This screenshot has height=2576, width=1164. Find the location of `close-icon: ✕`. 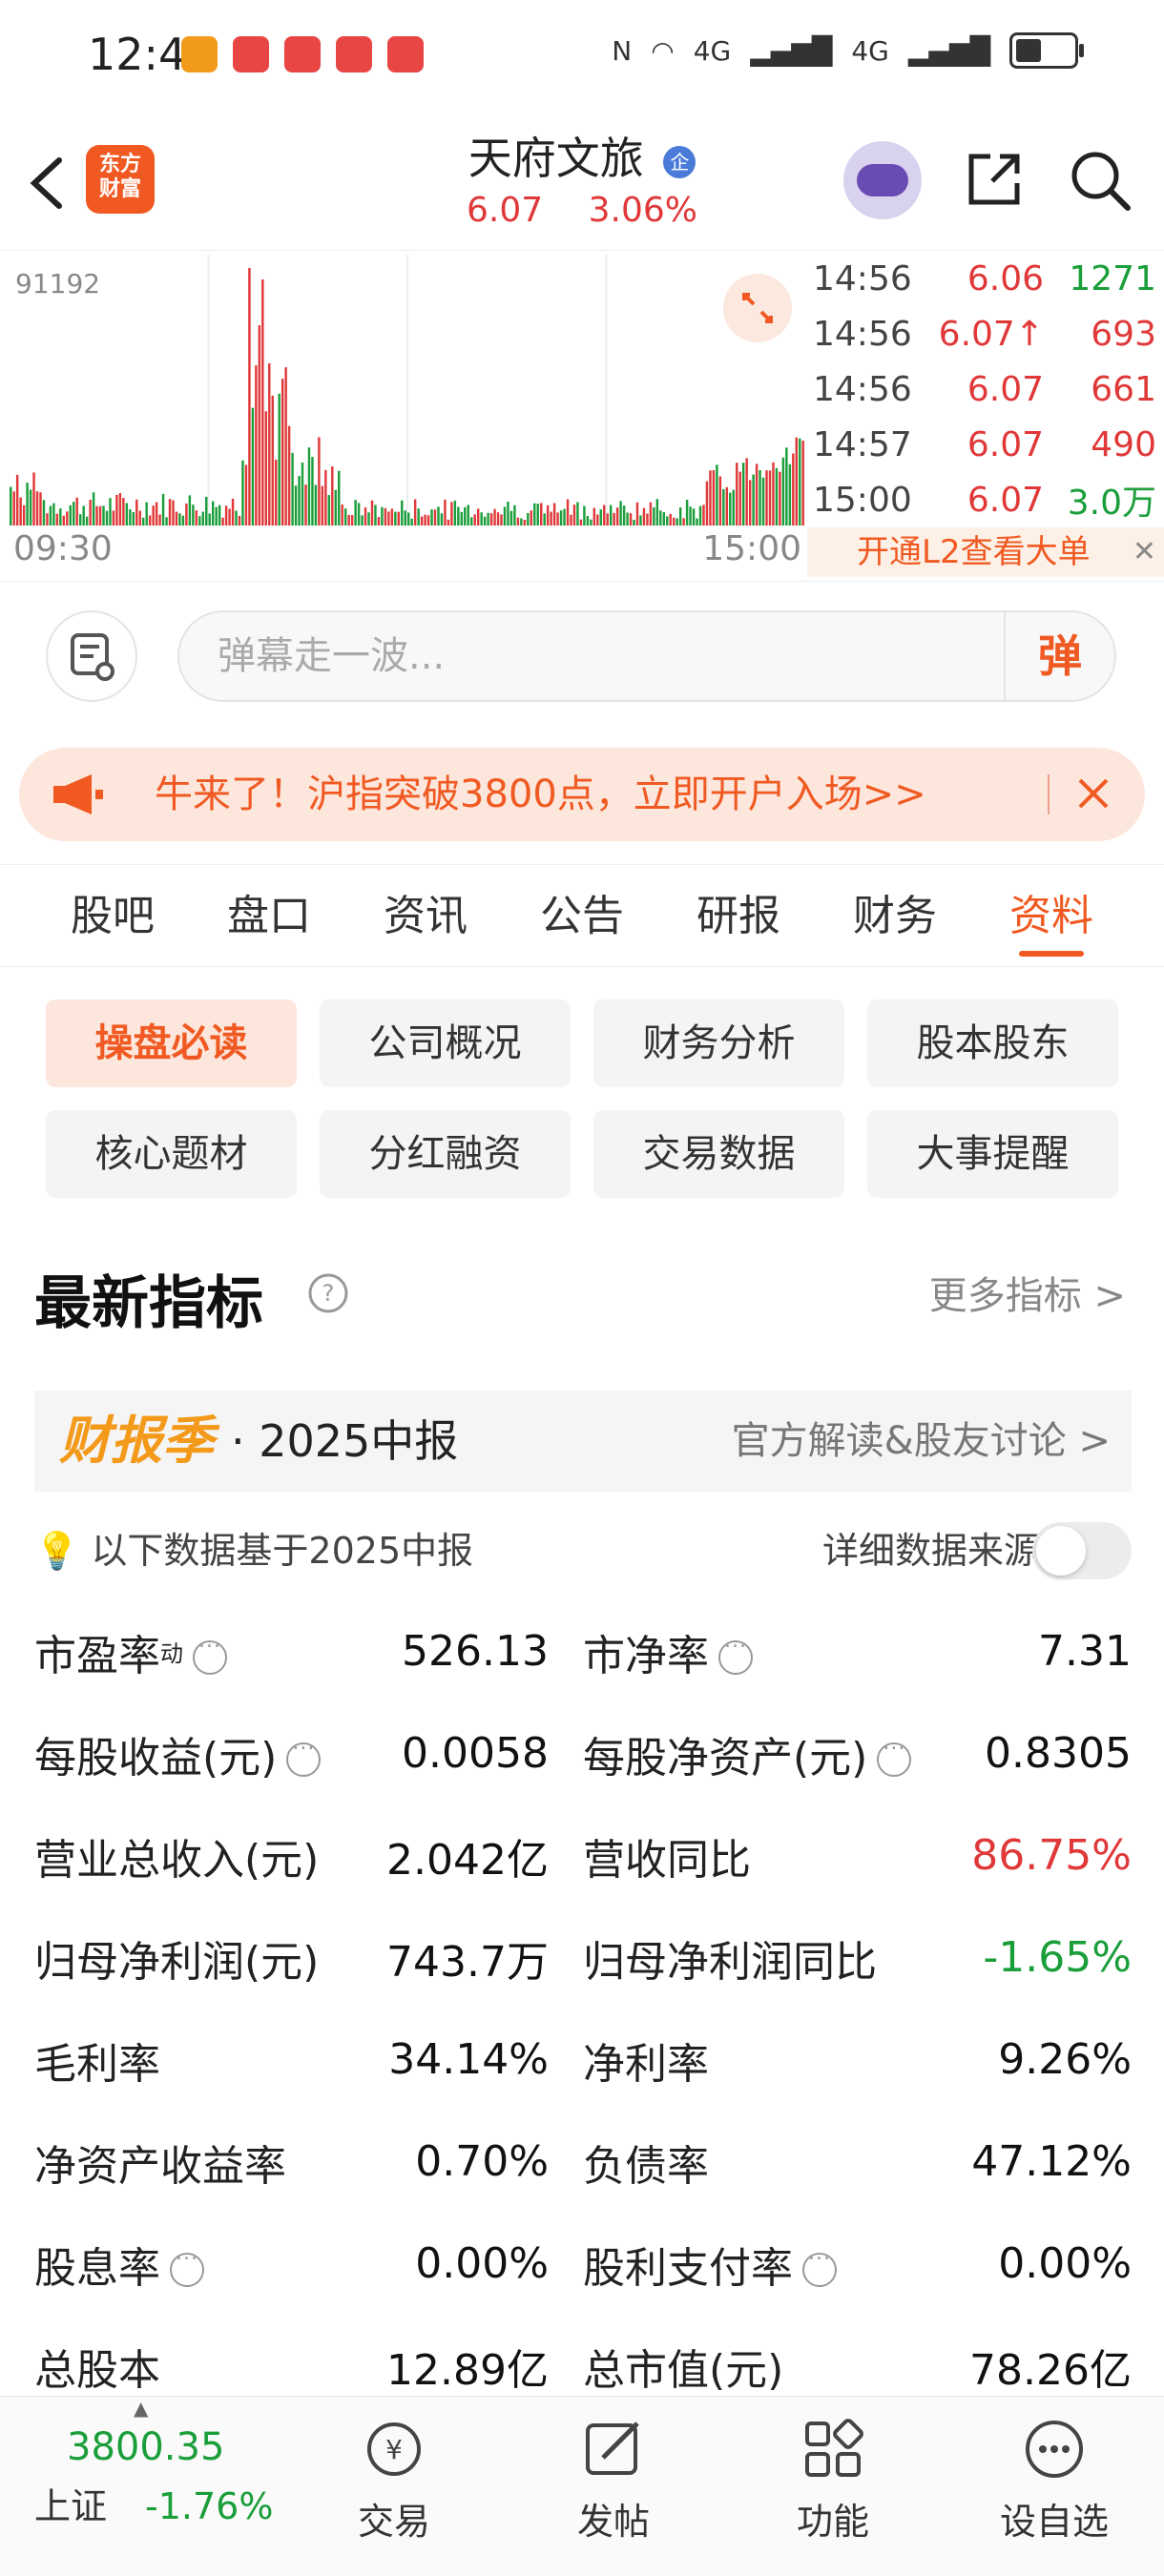

close-icon: ✕ is located at coordinates (1144, 552).